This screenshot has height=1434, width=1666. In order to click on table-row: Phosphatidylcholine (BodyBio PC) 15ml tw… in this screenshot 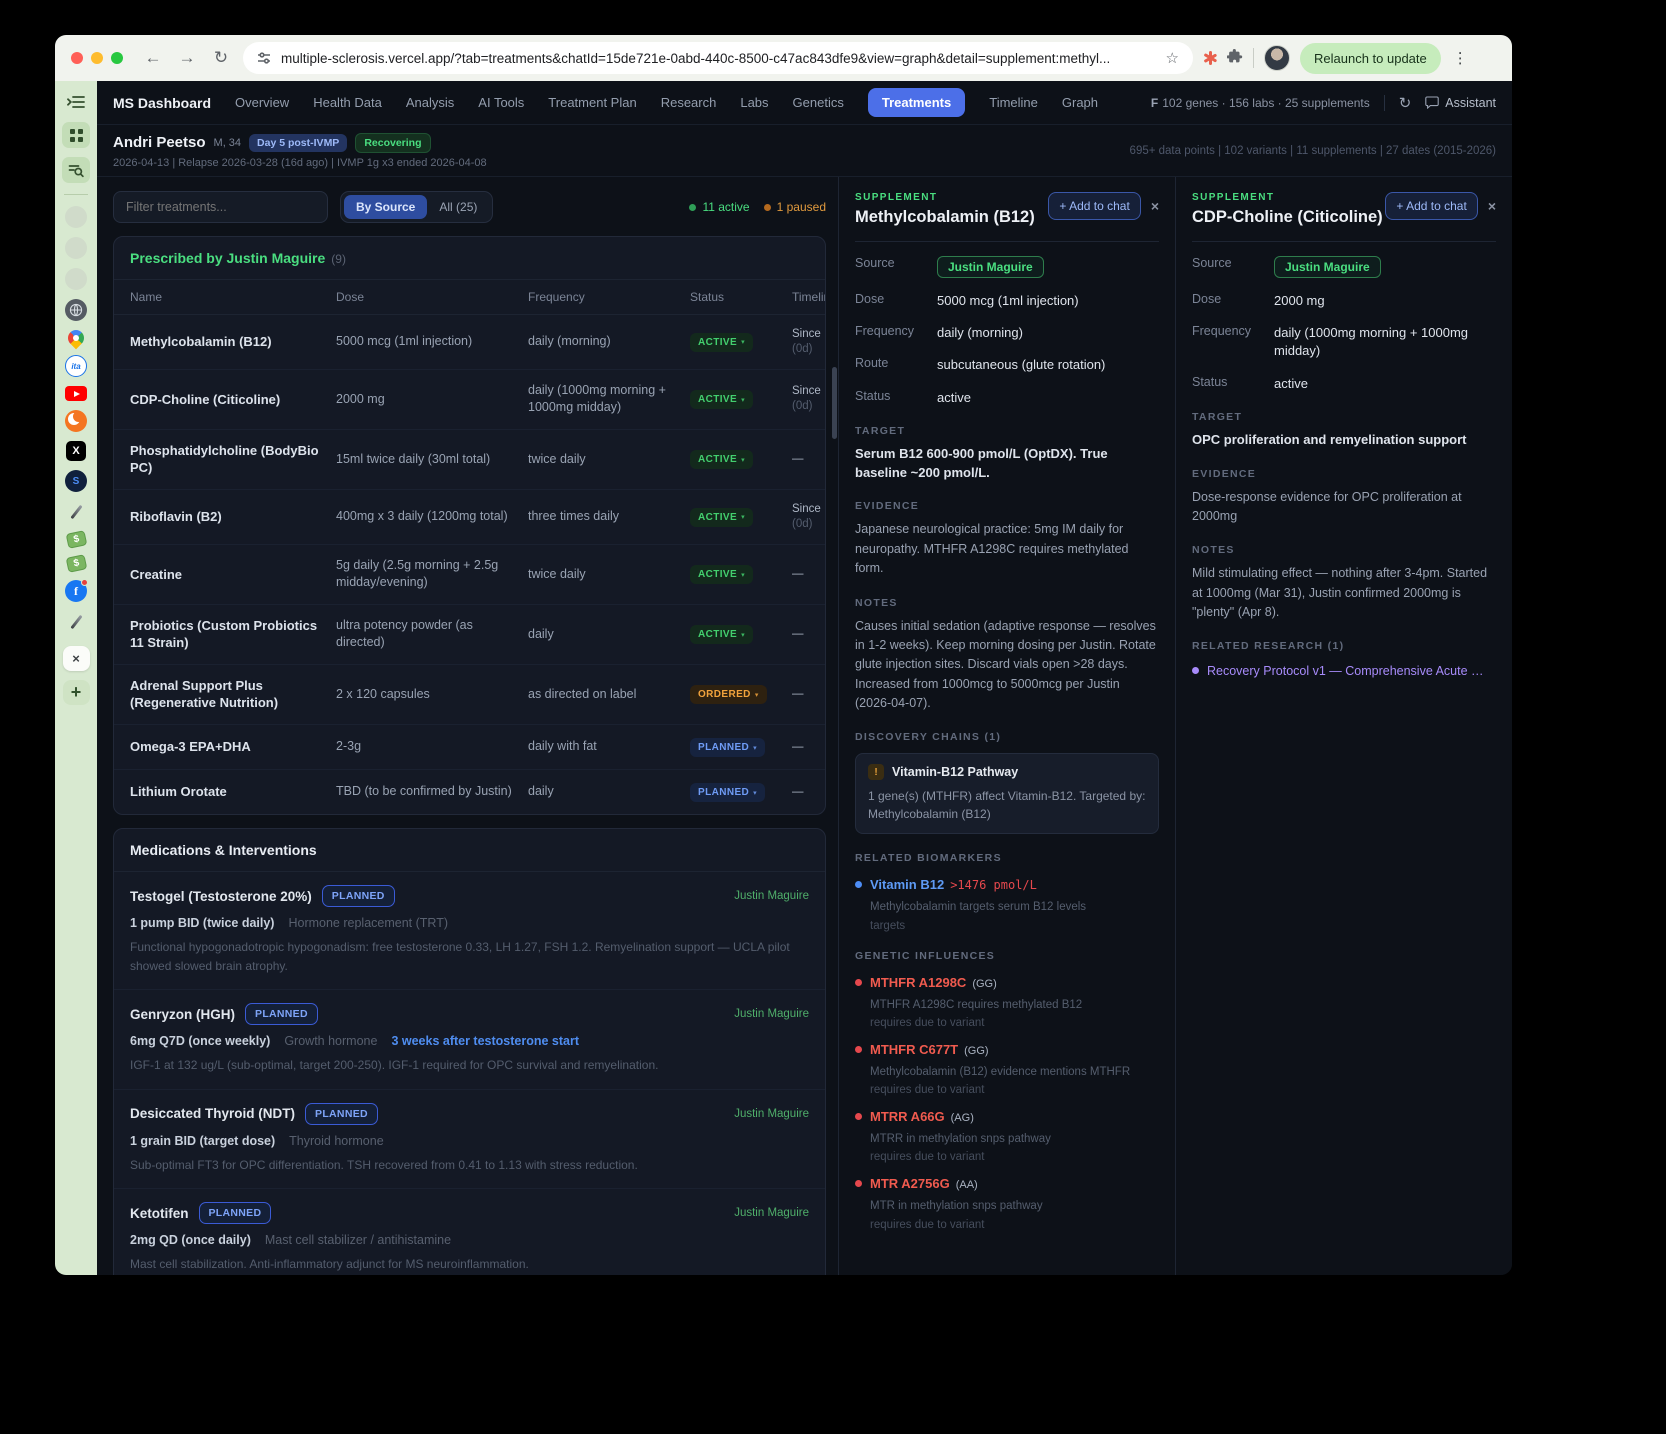, I will do `click(469, 460)`.